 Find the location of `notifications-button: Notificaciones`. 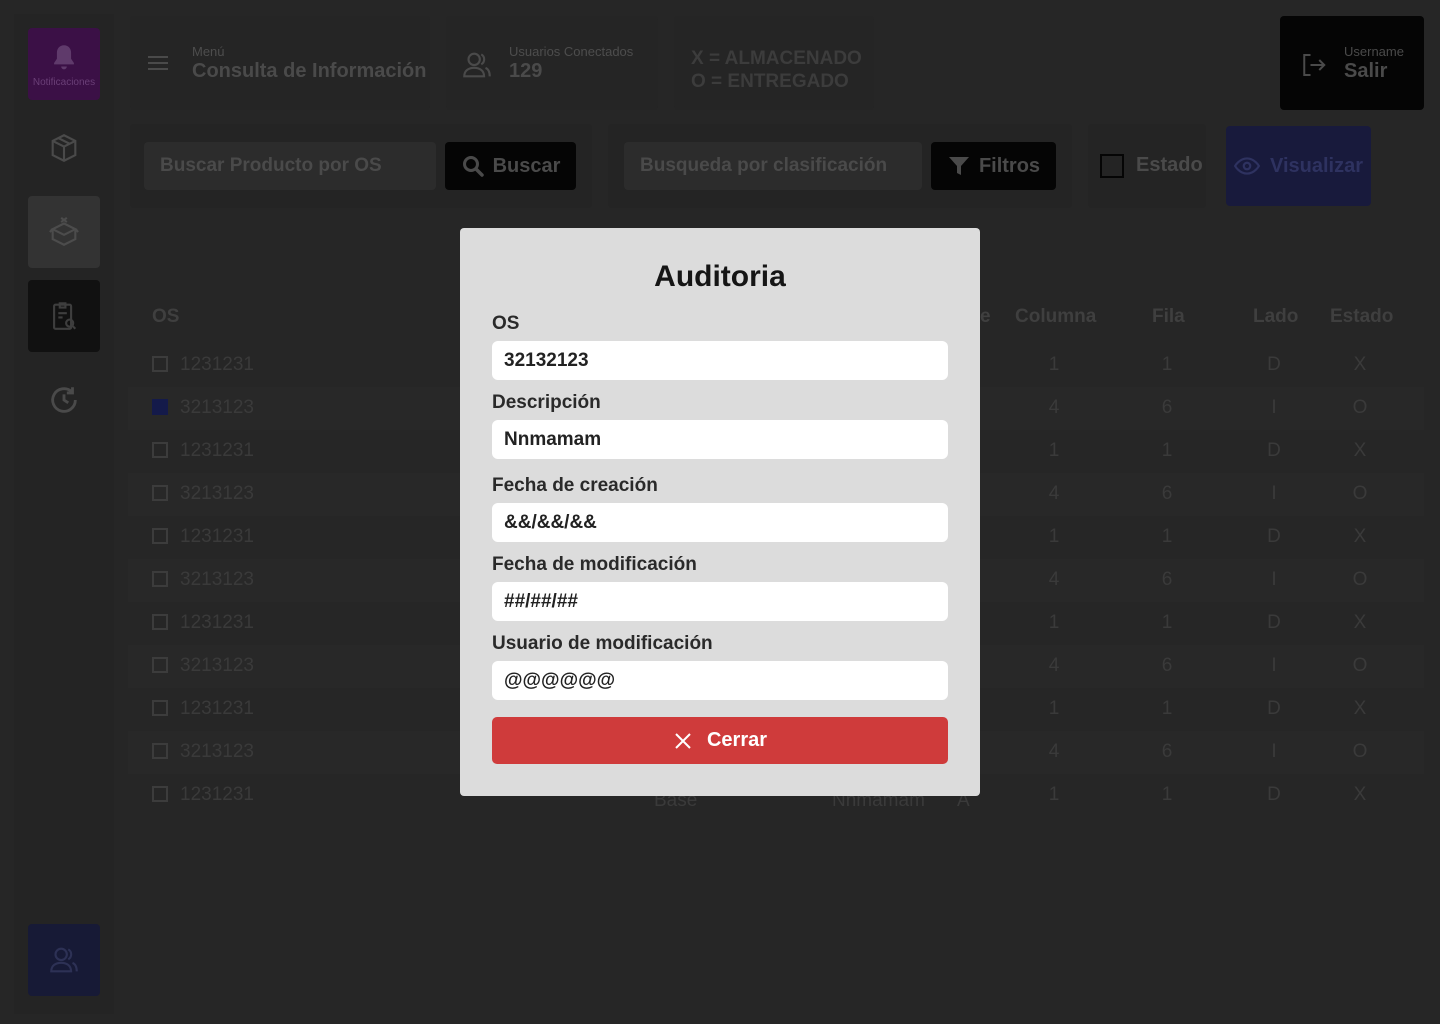

notifications-button: Notificaciones is located at coordinates (64, 64).